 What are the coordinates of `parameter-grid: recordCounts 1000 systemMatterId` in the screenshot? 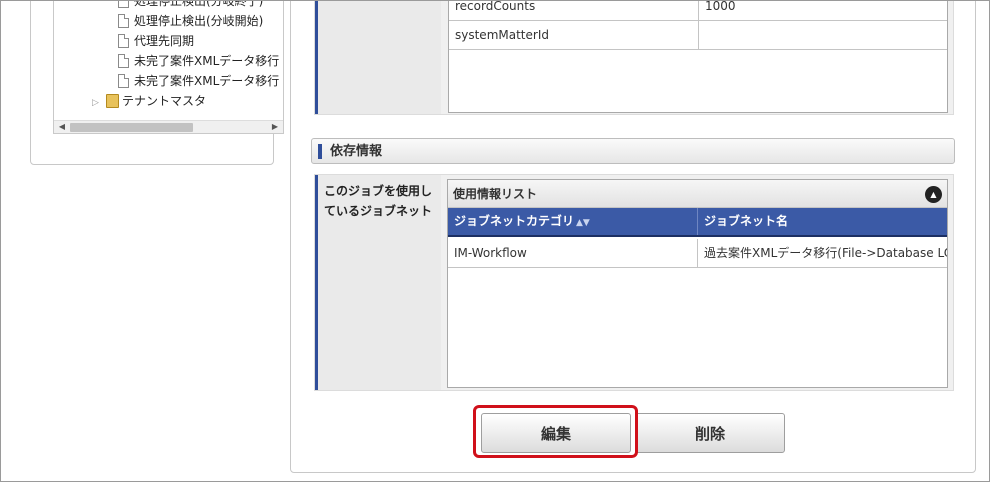 It's located at (698, 56).